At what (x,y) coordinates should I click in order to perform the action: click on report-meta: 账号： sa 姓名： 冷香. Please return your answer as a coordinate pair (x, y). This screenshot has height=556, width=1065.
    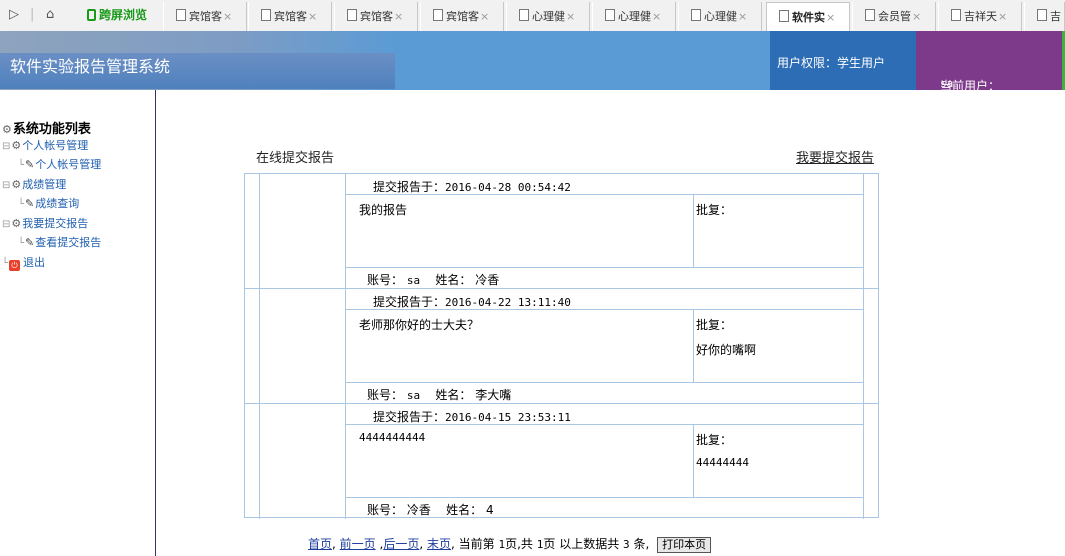
    Looking at the image, I should click on (433, 280).